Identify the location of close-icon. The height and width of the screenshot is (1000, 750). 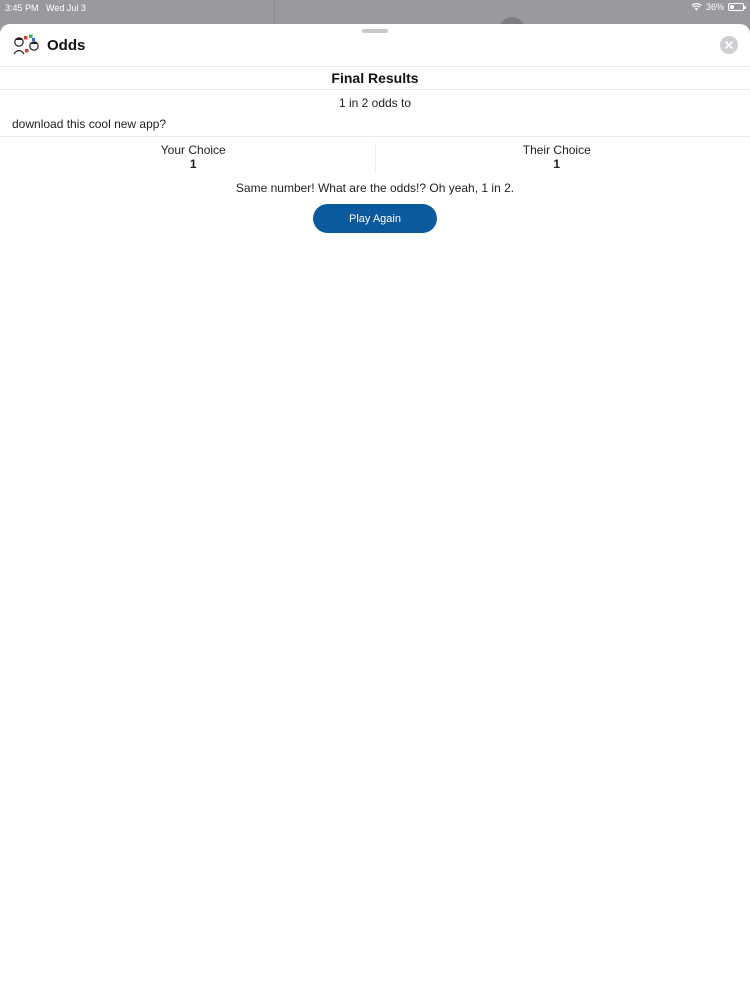
(729, 45).